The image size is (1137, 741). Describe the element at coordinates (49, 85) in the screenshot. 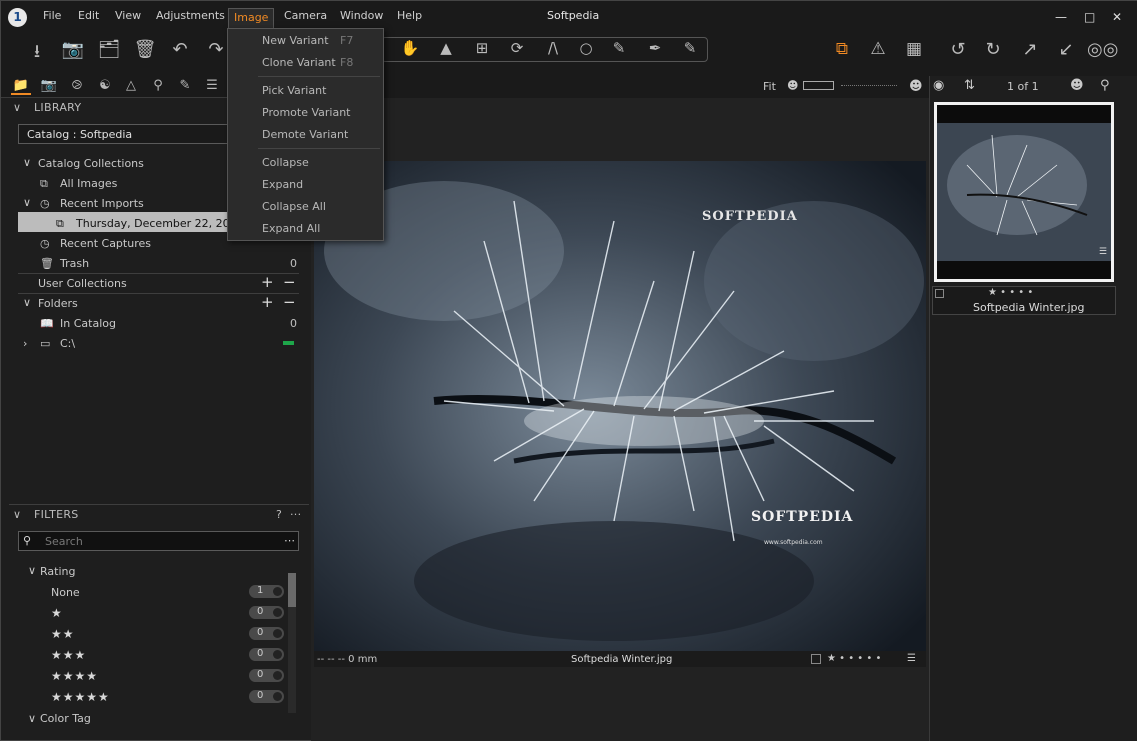

I see `tab-capture-icon: 📷` at that location.